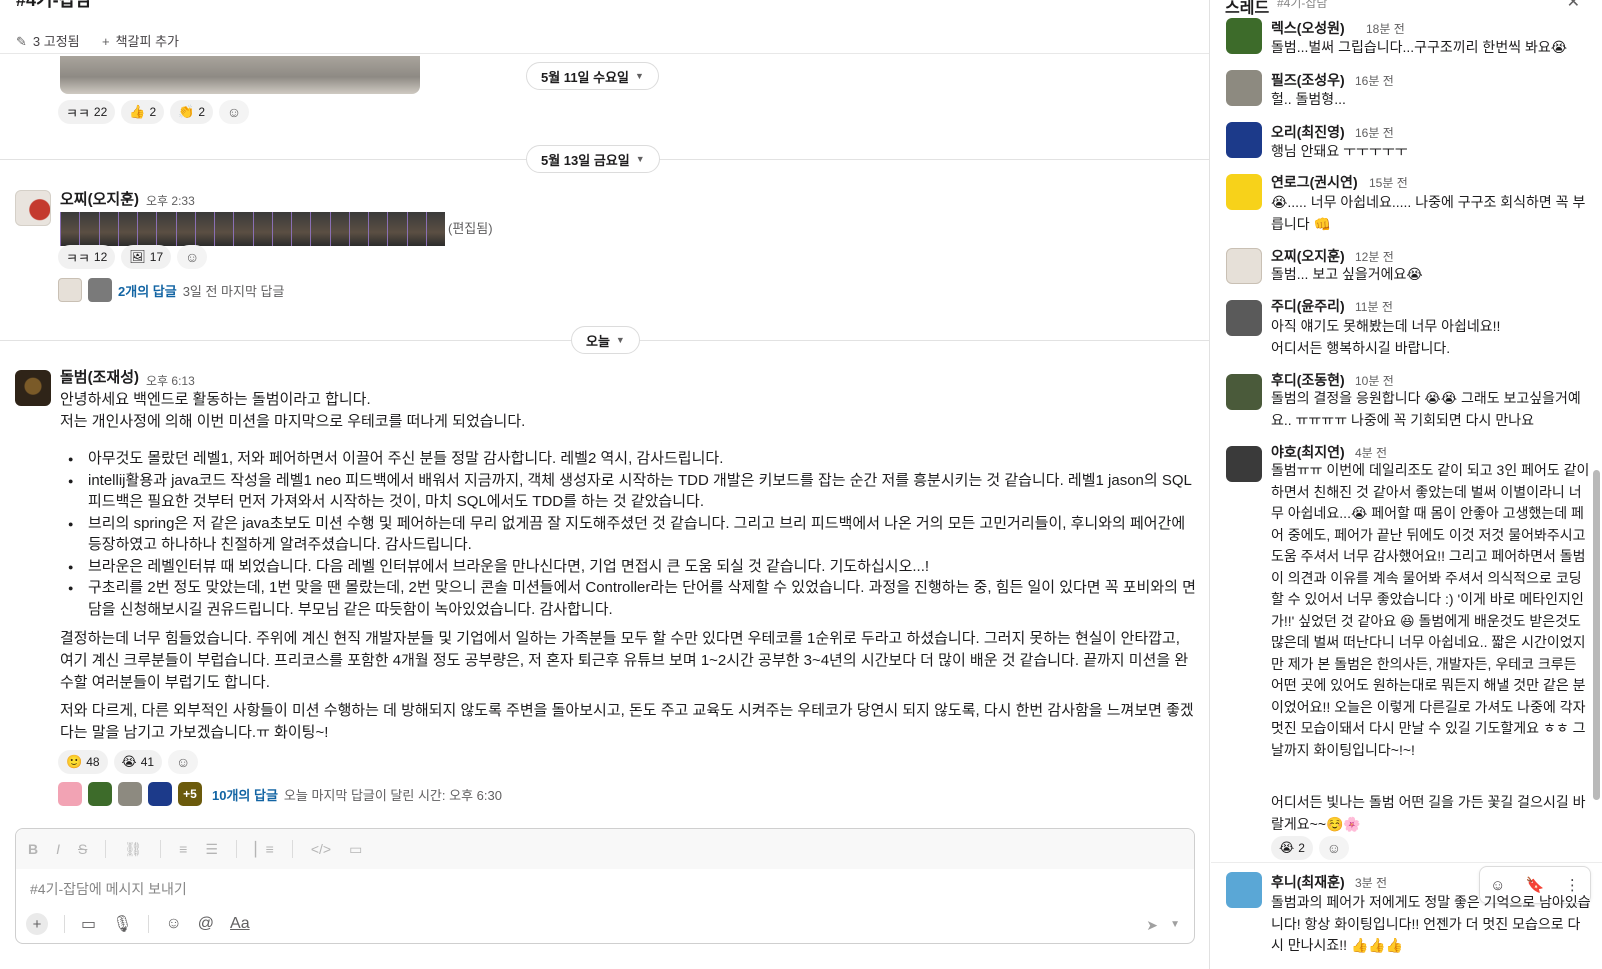  What do you see at coordinates (1308, 882) in the screenshot?
I see `reply-author: 후니(최재훈)` at bounding box center [1308, 882].